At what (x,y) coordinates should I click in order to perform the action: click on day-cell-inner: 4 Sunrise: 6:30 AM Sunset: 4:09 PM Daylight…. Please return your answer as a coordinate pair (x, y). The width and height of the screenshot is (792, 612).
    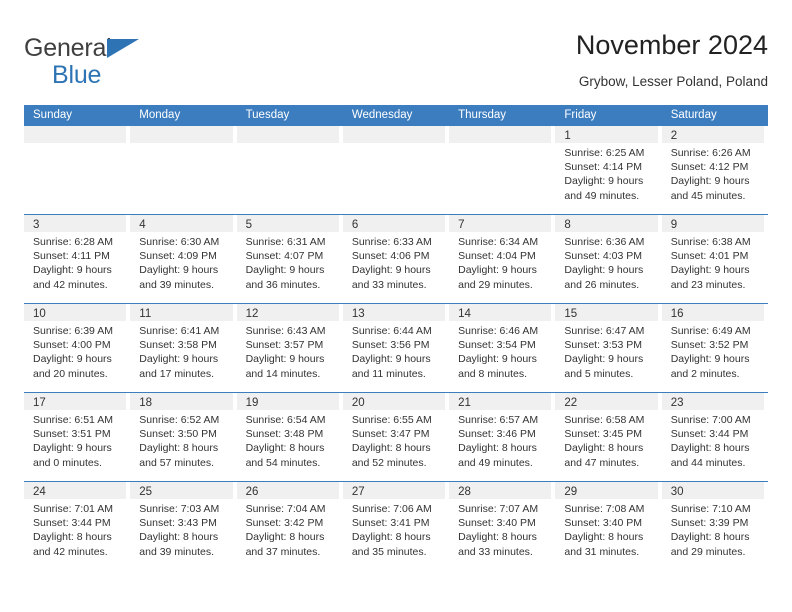
    Looking at the image, I should click on (181, 259).